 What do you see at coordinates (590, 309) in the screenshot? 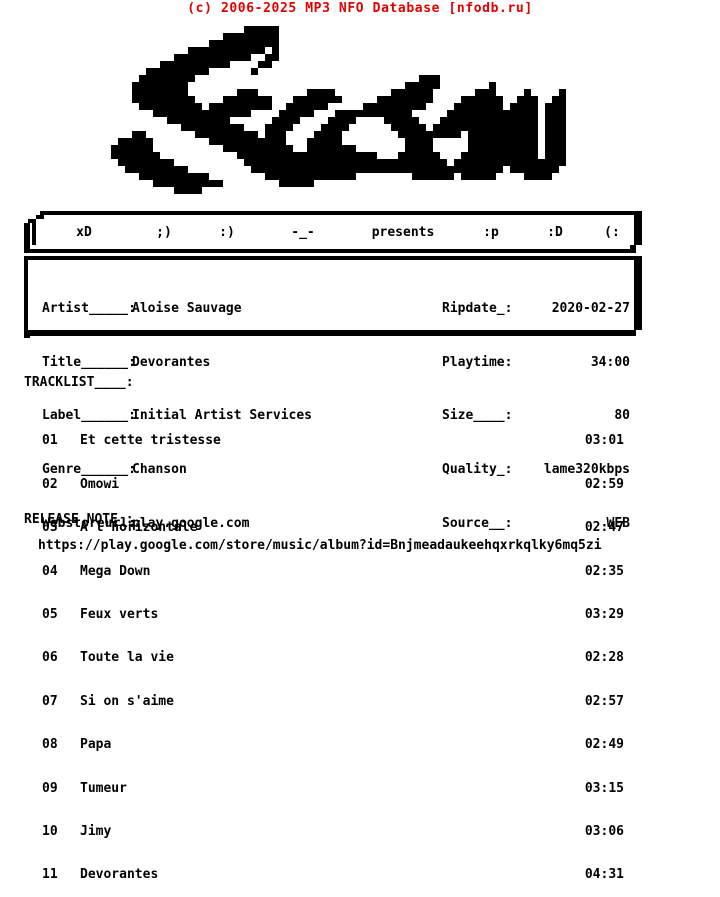
I see `value-ripdate: 2020-02-27` at bounding box center [590, 309].